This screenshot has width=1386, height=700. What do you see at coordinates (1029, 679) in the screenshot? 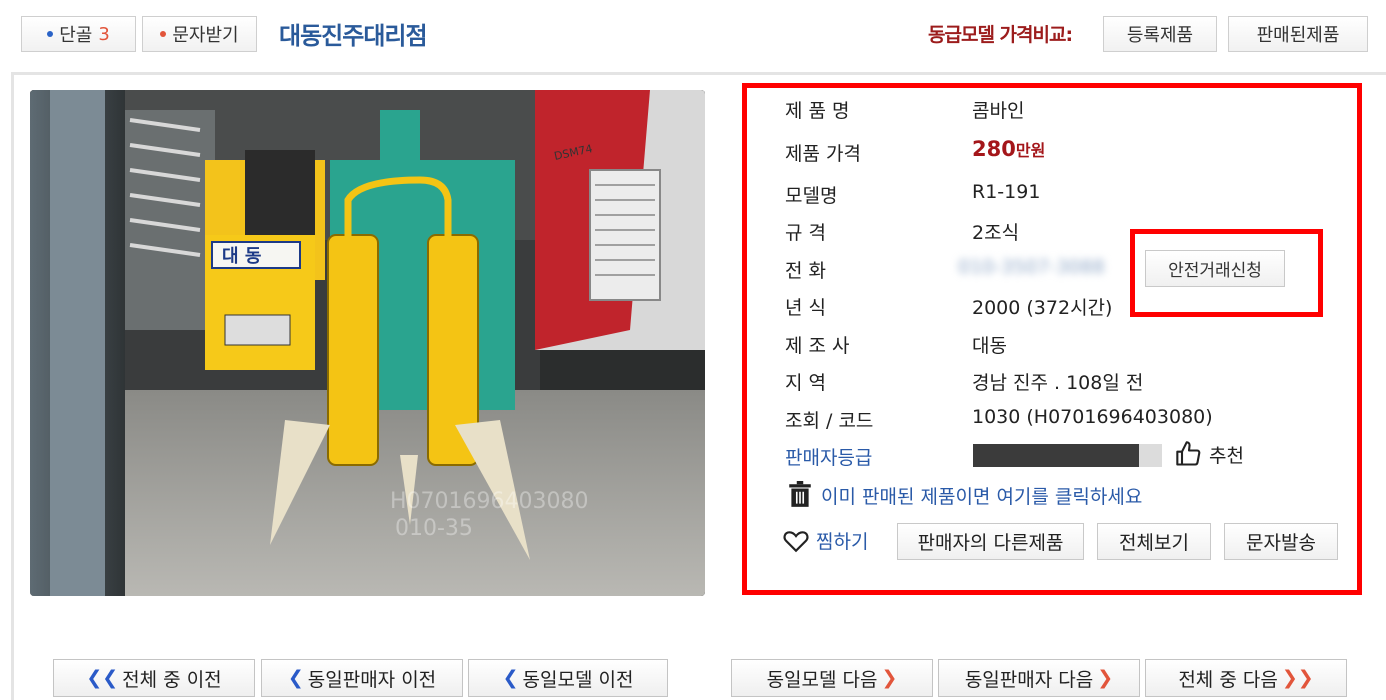
I see `seller-next-label: 동일판매자 다음` at bounding box center [1029, 679].